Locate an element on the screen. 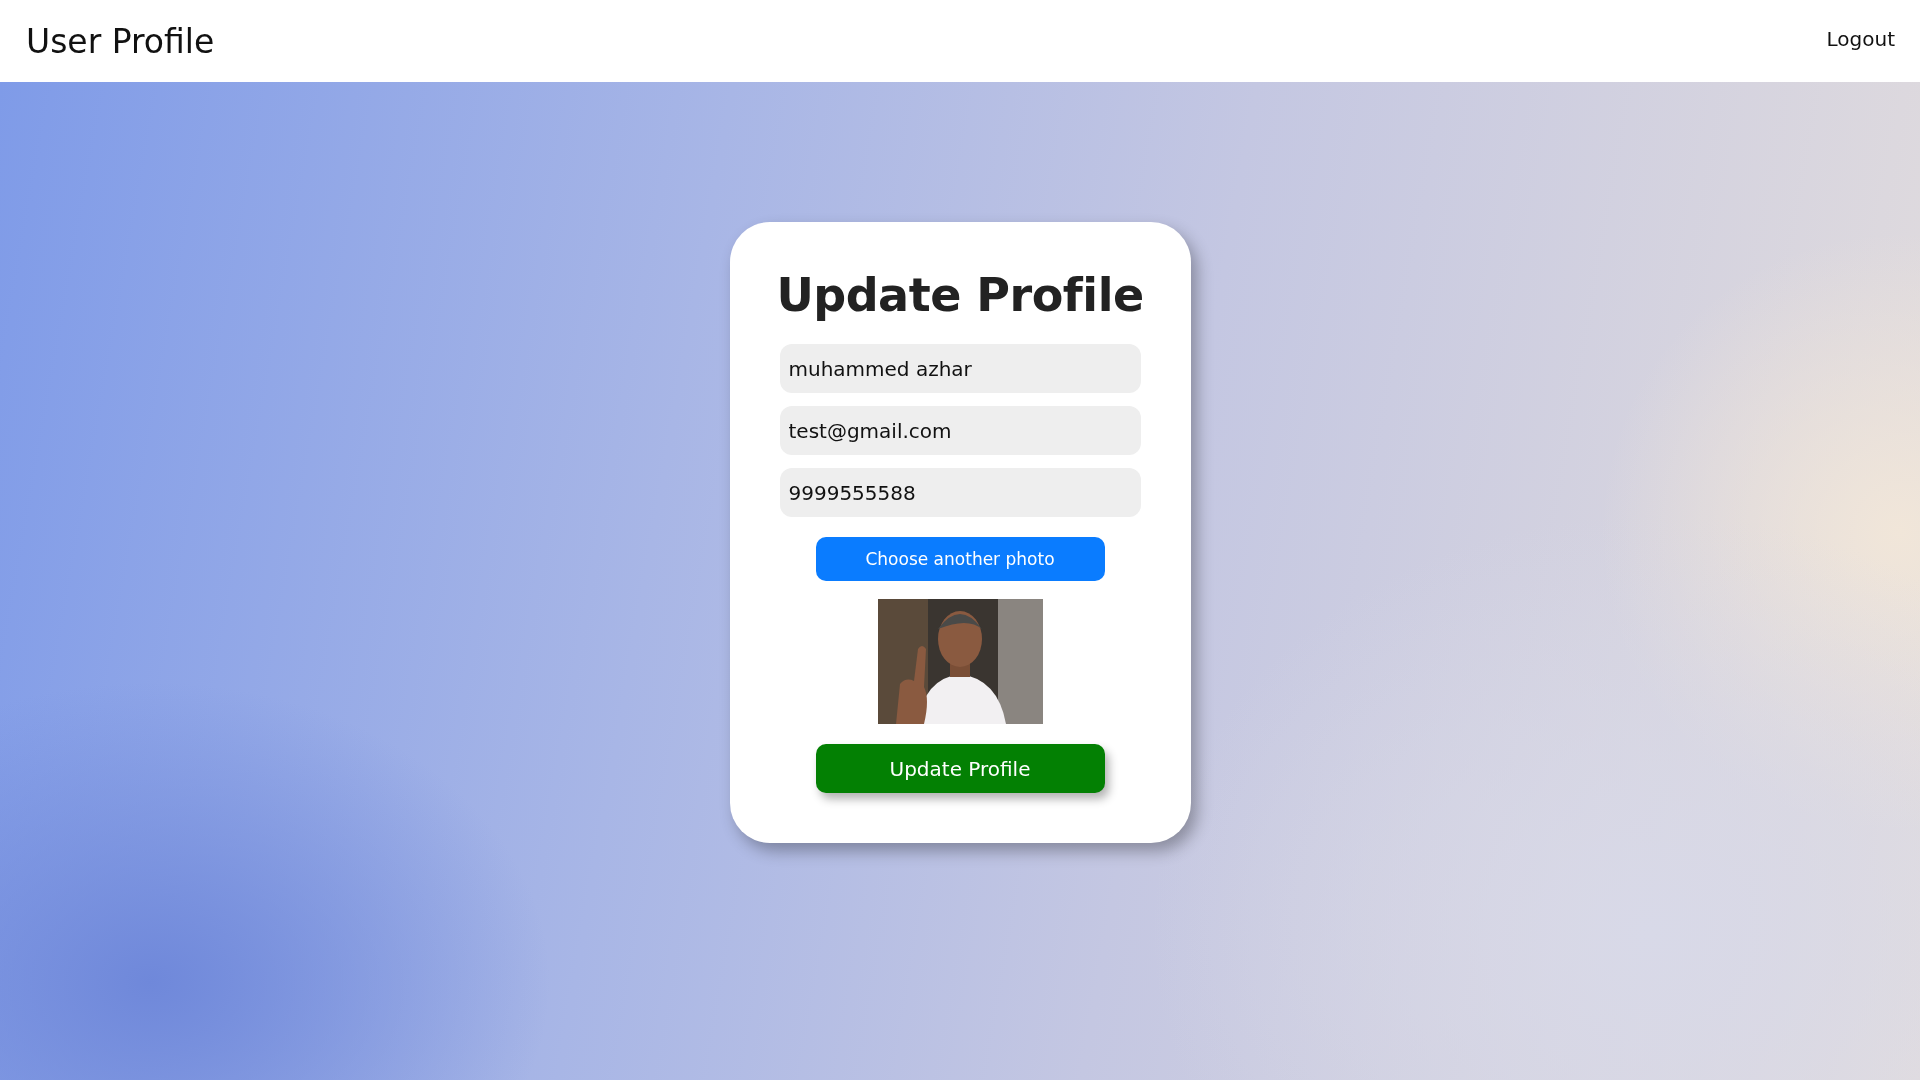  logout-link: Logout is located at coordinates (1860, 39).